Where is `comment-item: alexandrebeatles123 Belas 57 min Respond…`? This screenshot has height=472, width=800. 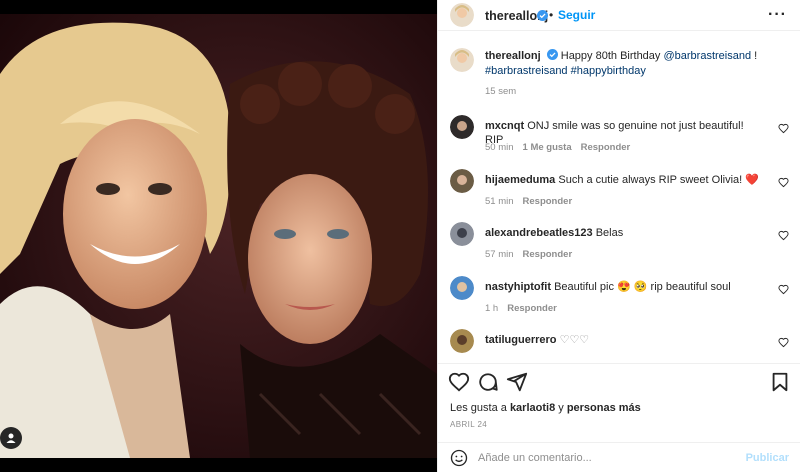
comment-item: alexandrebeatles123 Belas 57 min Respond… is located at coordinates (622, 248).